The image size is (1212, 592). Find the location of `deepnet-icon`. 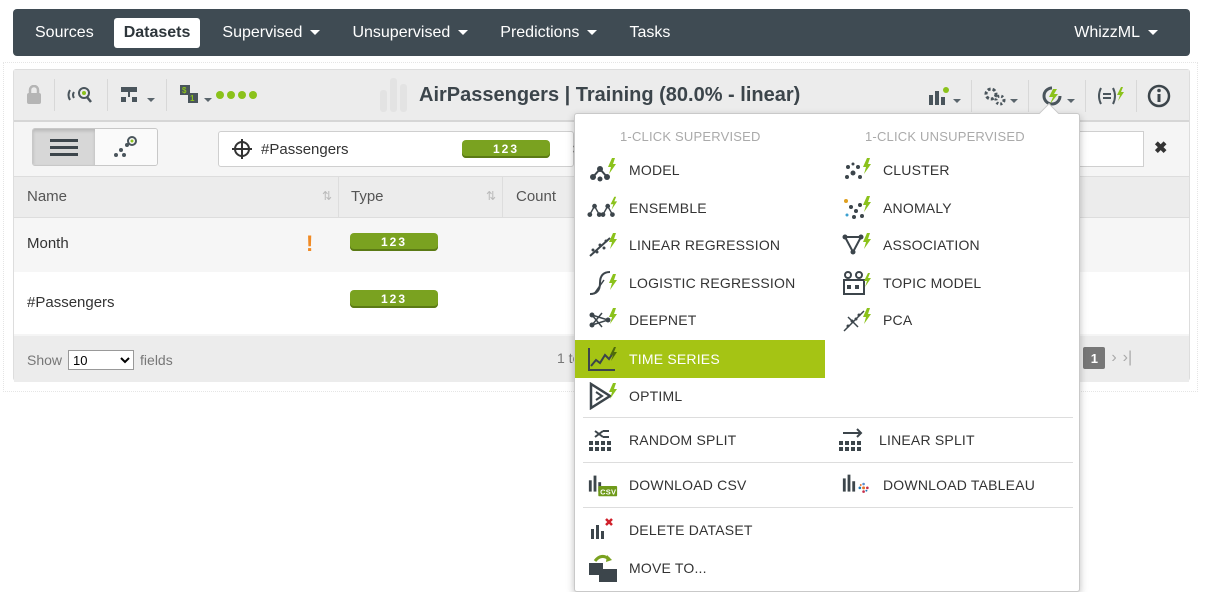

deepnet-icon is located at coordinates (603, 320).